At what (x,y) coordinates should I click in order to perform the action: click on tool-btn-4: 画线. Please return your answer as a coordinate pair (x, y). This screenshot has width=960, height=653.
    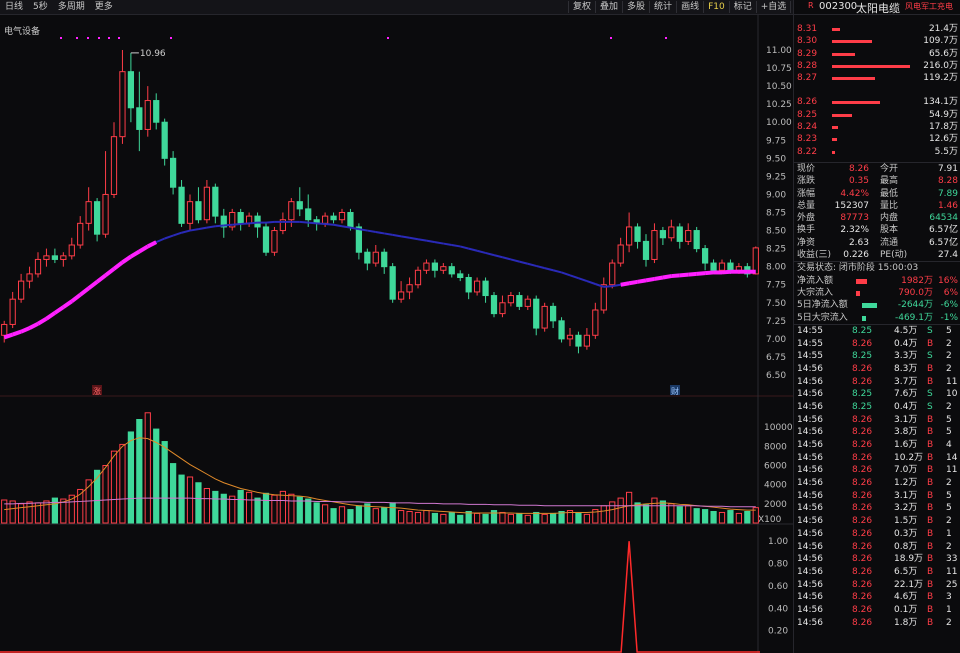
    Looking at the image, I should click on (689, 7).